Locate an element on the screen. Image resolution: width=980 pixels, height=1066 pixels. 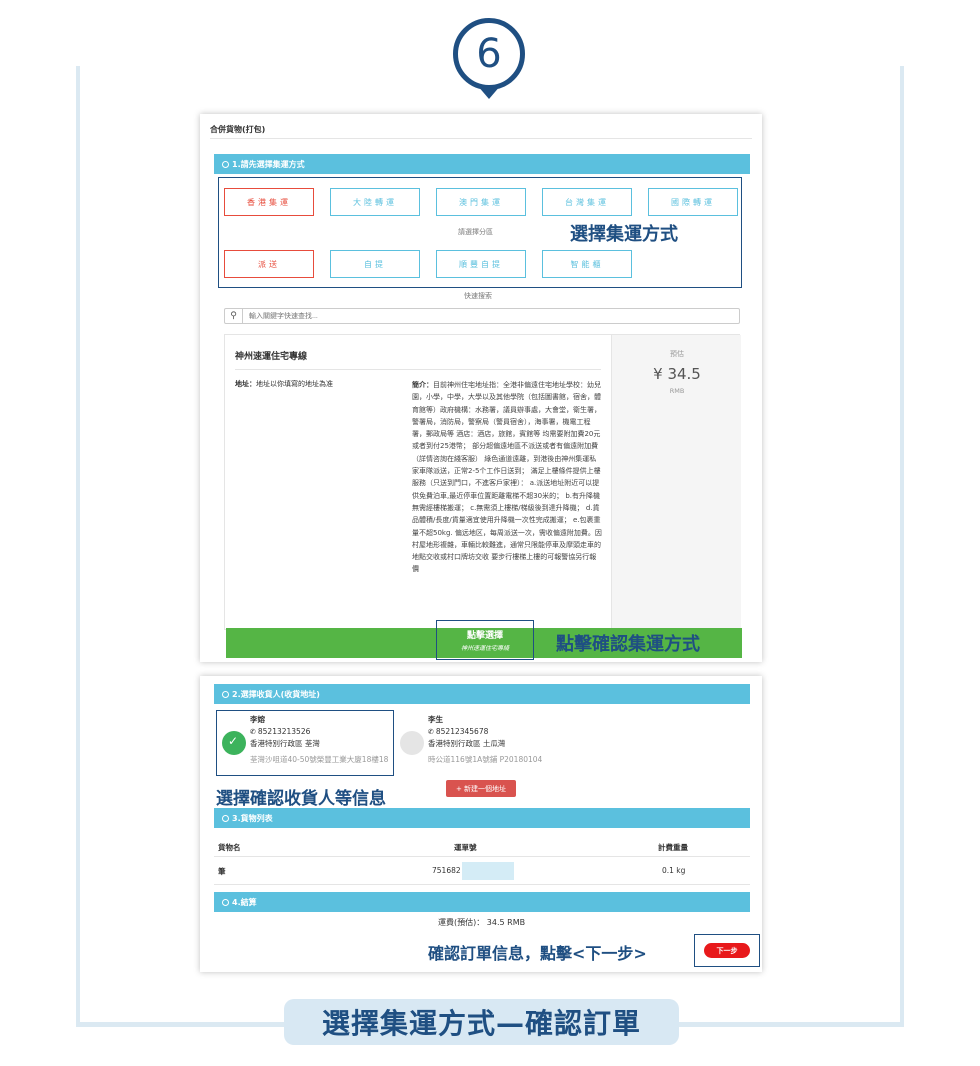
panel-header: 合併貨物(打包) is located at coordinates (238, 129).